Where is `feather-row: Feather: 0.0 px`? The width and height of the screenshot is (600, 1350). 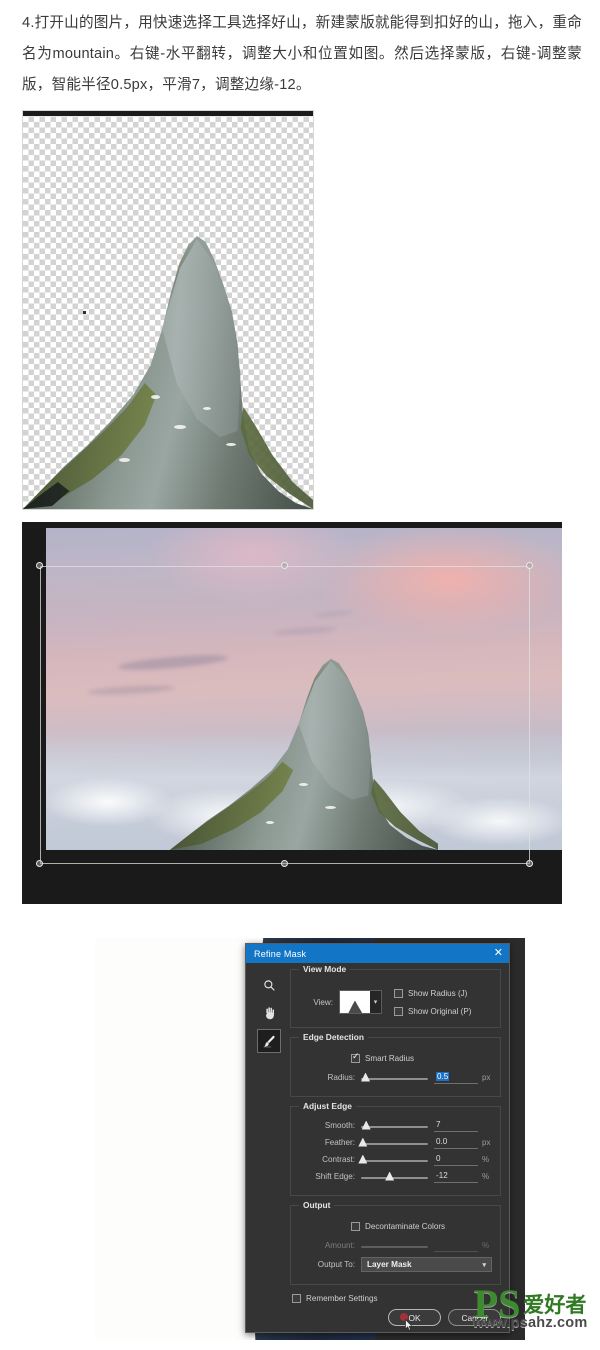
feather-row: Feather: 0.0 px is located at coordinates (395, 1142).